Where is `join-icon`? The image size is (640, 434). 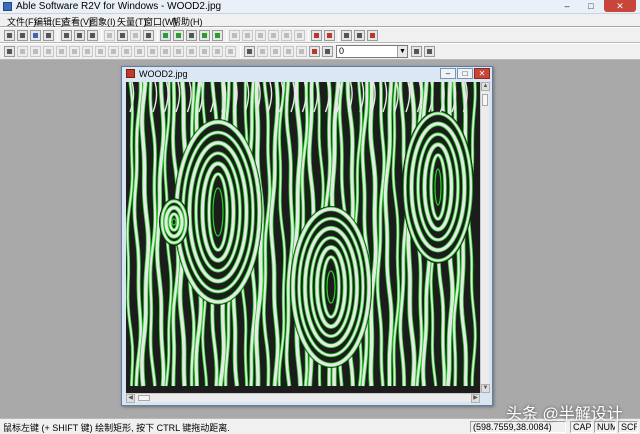
join-icon is located at coordinates (273, 35).